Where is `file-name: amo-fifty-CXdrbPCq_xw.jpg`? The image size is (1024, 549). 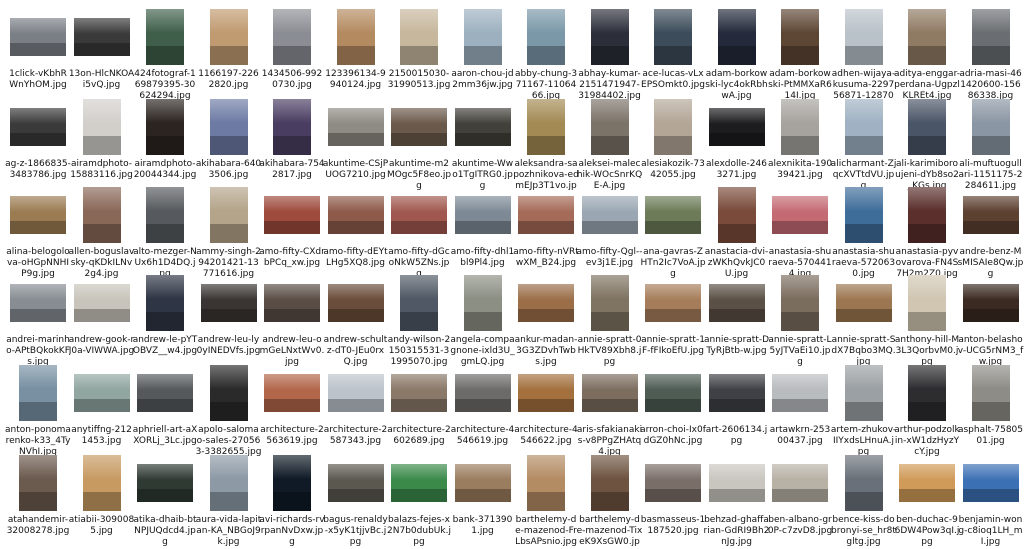 file-name: amo-fifty-CXdrbPCq_xw.jpg is located at coordinates (292, 257).